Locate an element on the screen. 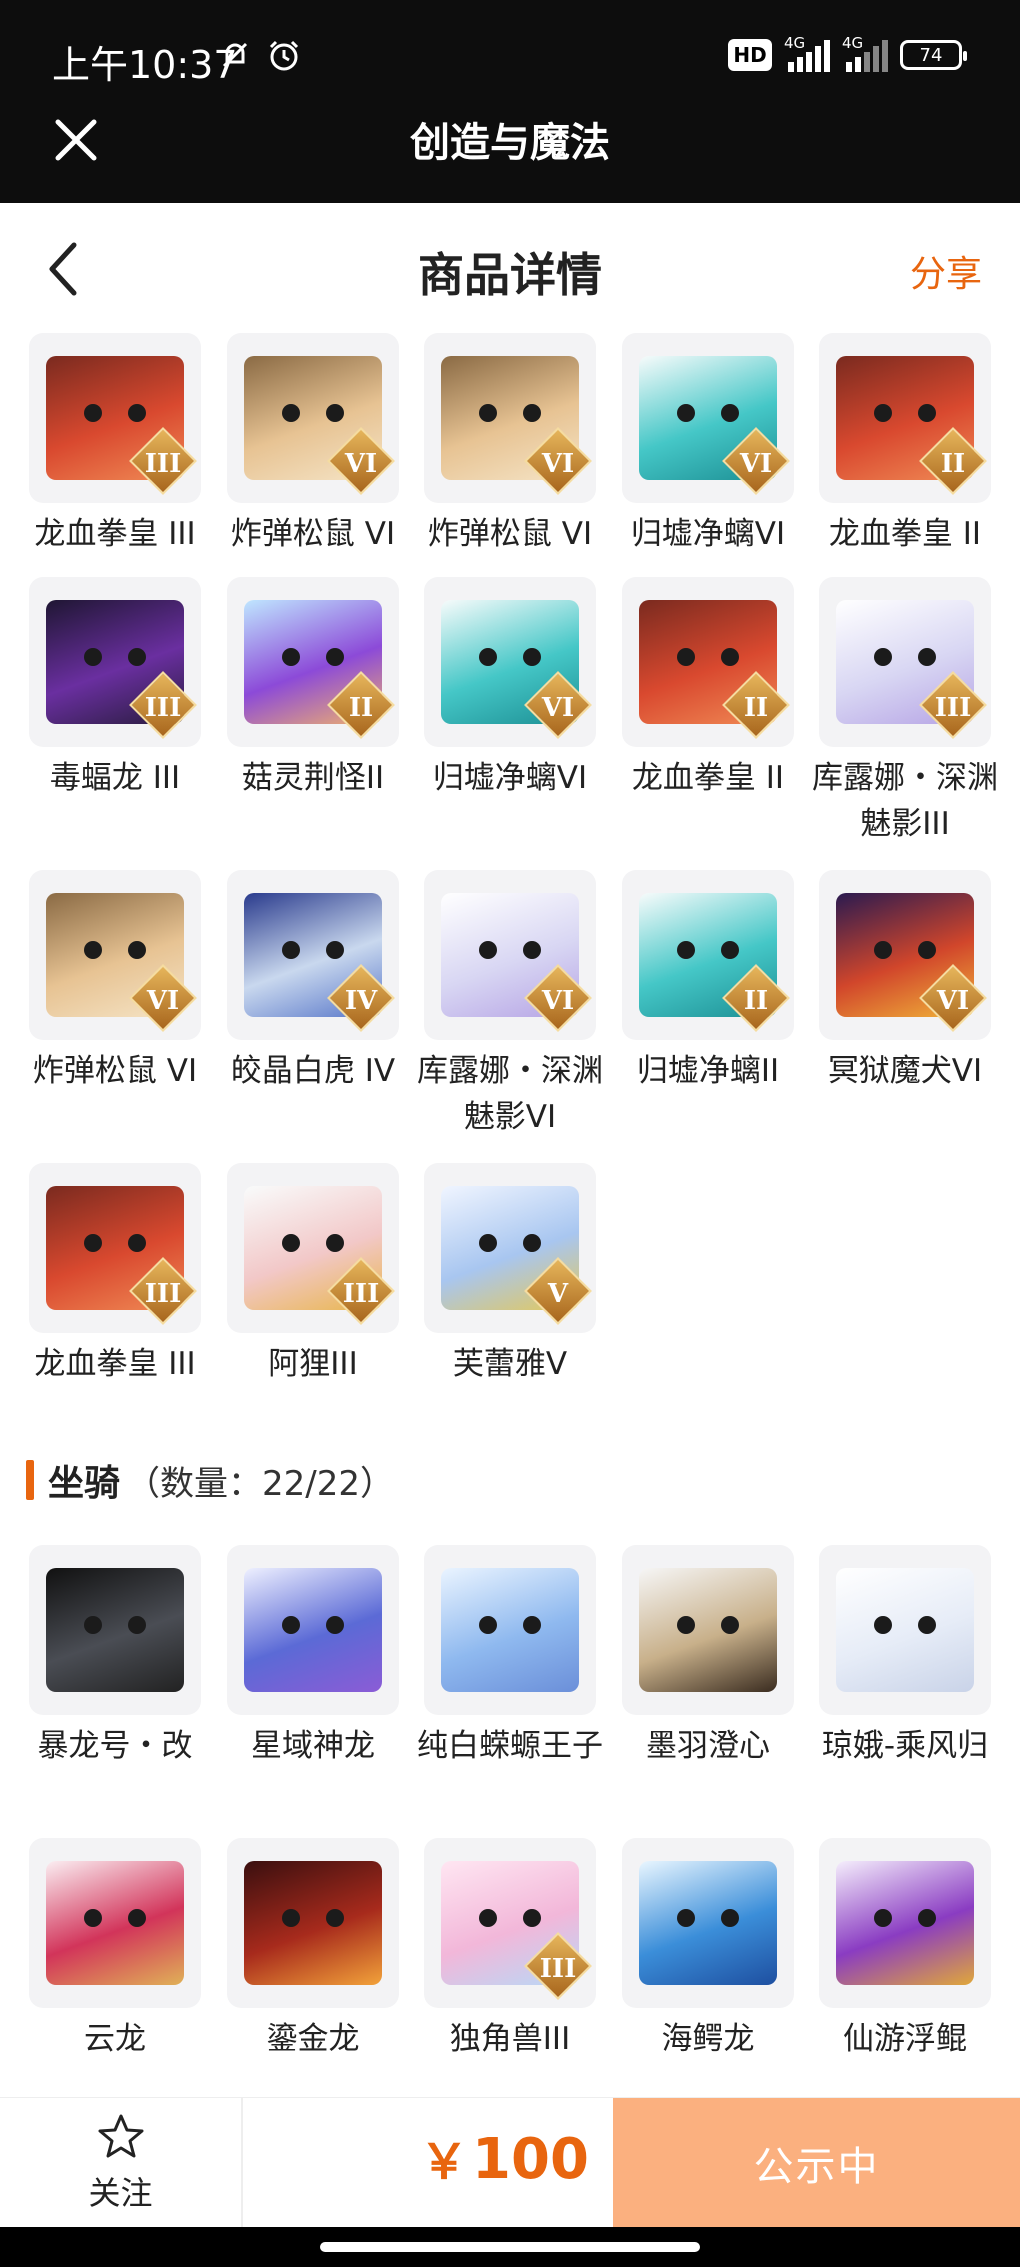 The image size is (1020, 2267). bottom-bar: 关注 ￥ 100 公示中 is located at coordinates (510, 2162).